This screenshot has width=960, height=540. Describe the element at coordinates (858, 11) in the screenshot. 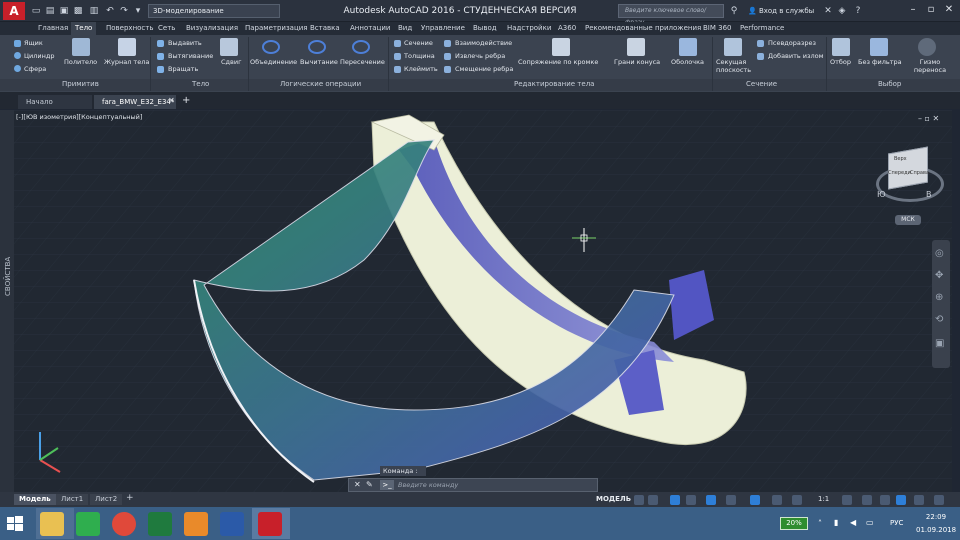

I see `help-icon: ?` at that location.